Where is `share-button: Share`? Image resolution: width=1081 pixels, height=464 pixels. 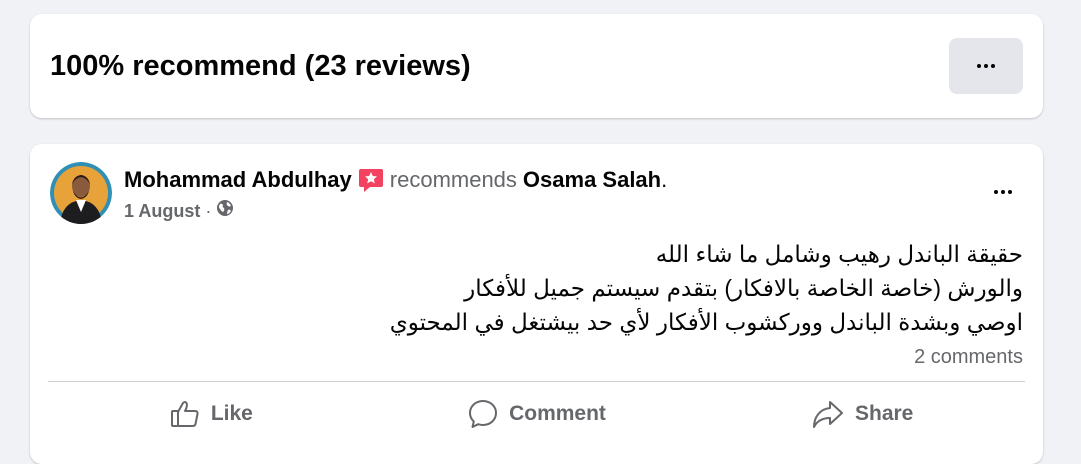
share-button: Share is located at coordinates (862, 414).